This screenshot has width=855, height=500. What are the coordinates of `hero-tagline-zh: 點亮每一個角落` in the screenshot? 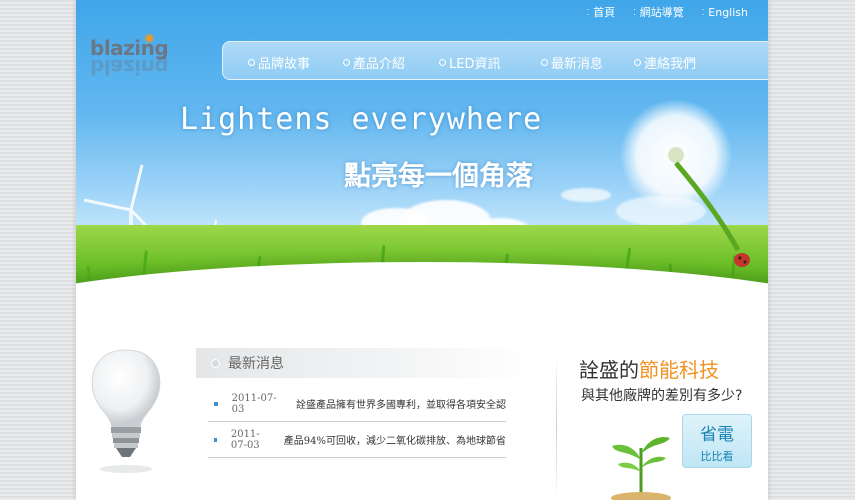 It's located at (438, 176).